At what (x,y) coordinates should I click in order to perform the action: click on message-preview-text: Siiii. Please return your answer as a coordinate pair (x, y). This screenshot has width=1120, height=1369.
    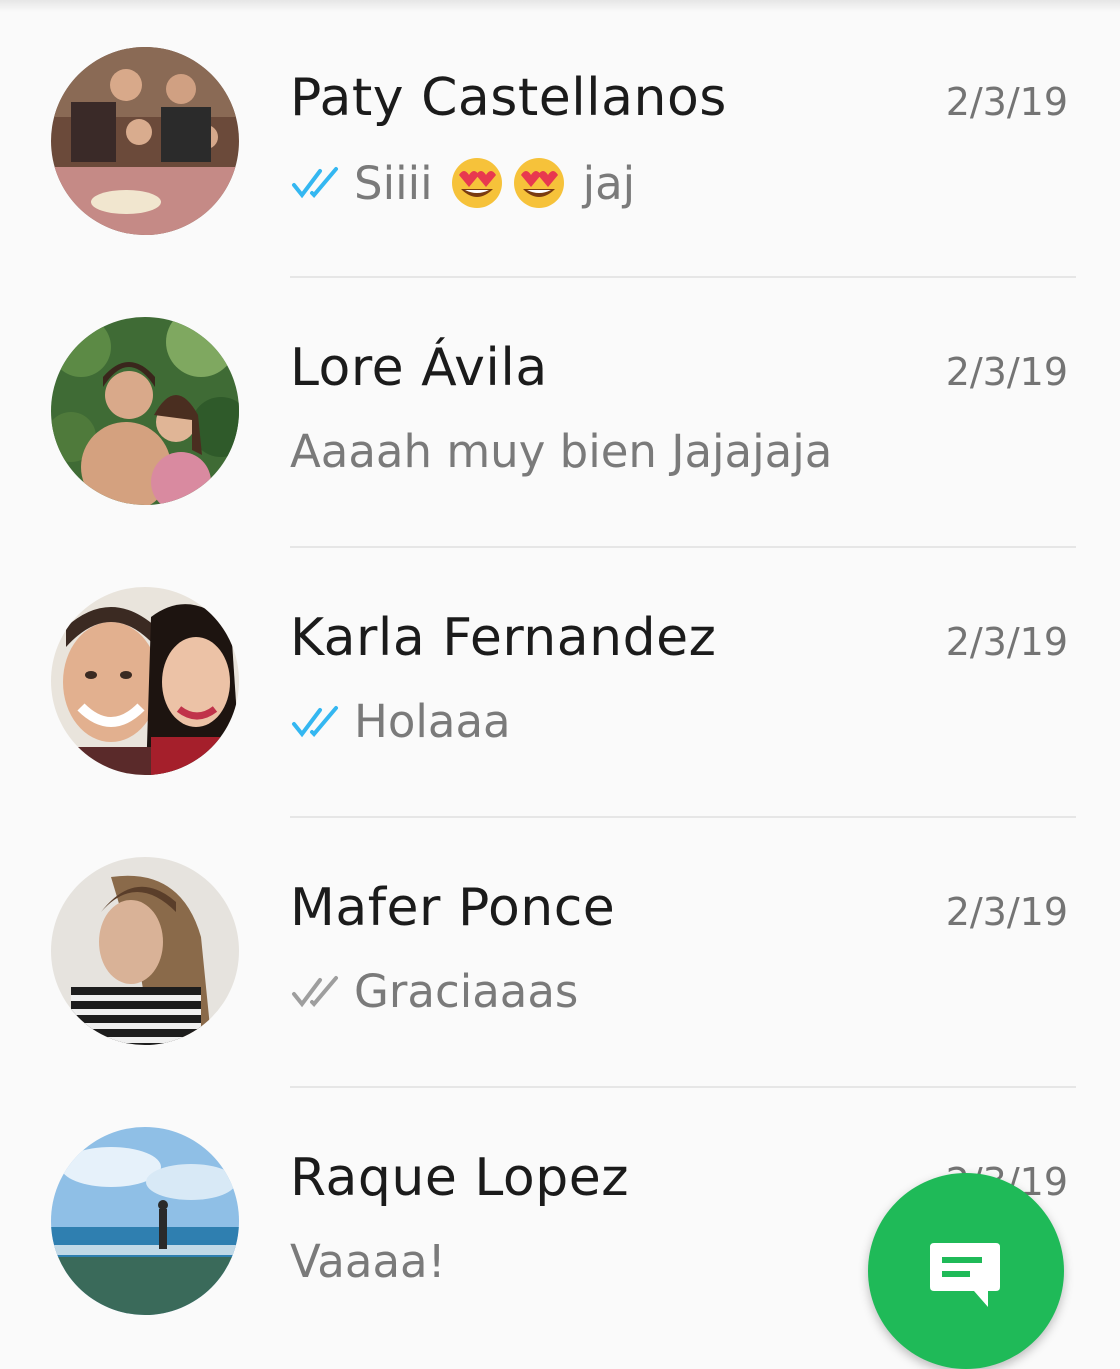
    Looking at the image, I should click on (393, 183).